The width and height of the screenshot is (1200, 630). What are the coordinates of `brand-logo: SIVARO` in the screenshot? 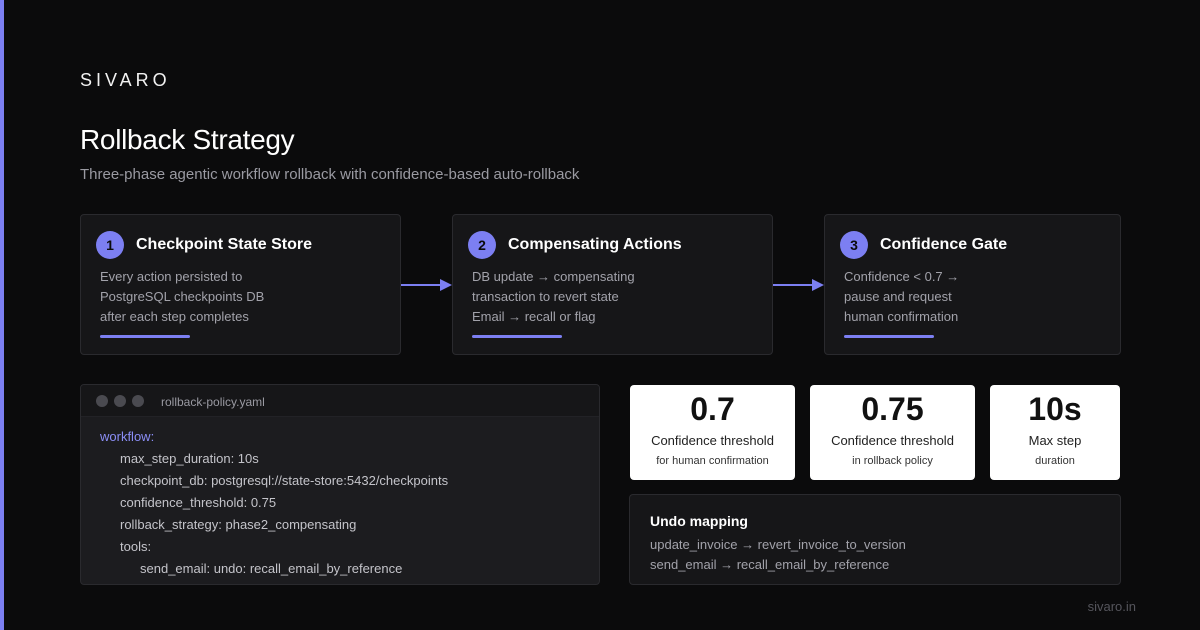 It's located at (125, 80).